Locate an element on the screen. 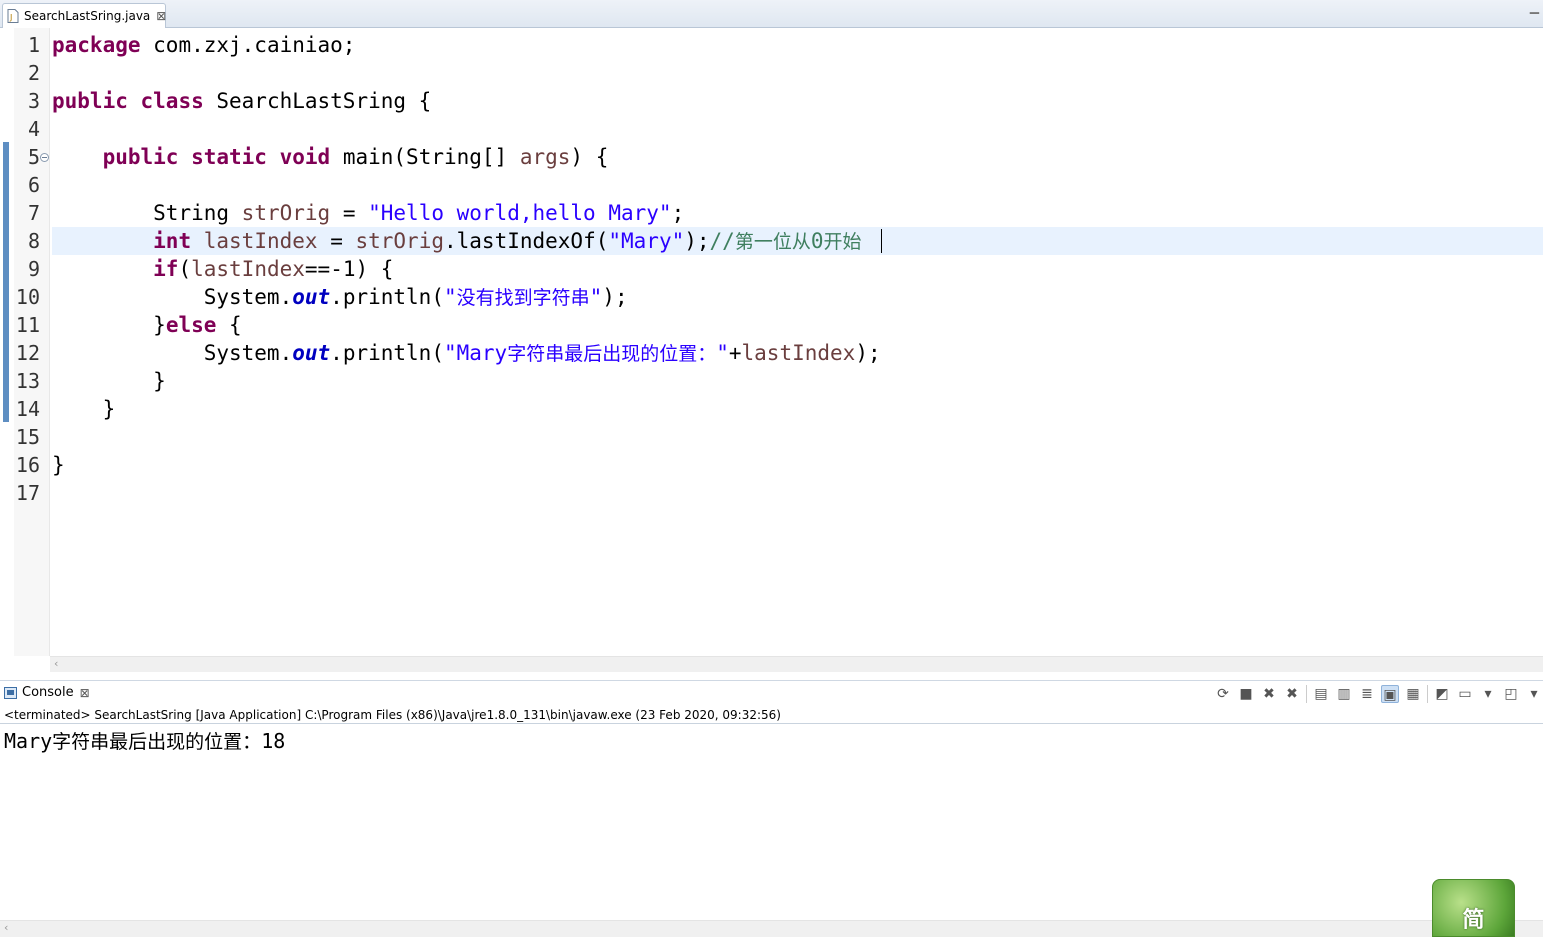 This screenshot has height=937, width=1543. editor-tab-label: SearchLastSring.java is located at coordinates (87, 16).